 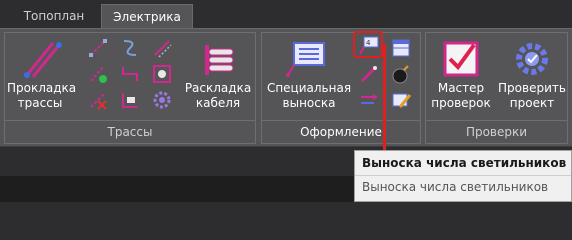 I want to click on route-grid-icon, so click(x=162, y=48).